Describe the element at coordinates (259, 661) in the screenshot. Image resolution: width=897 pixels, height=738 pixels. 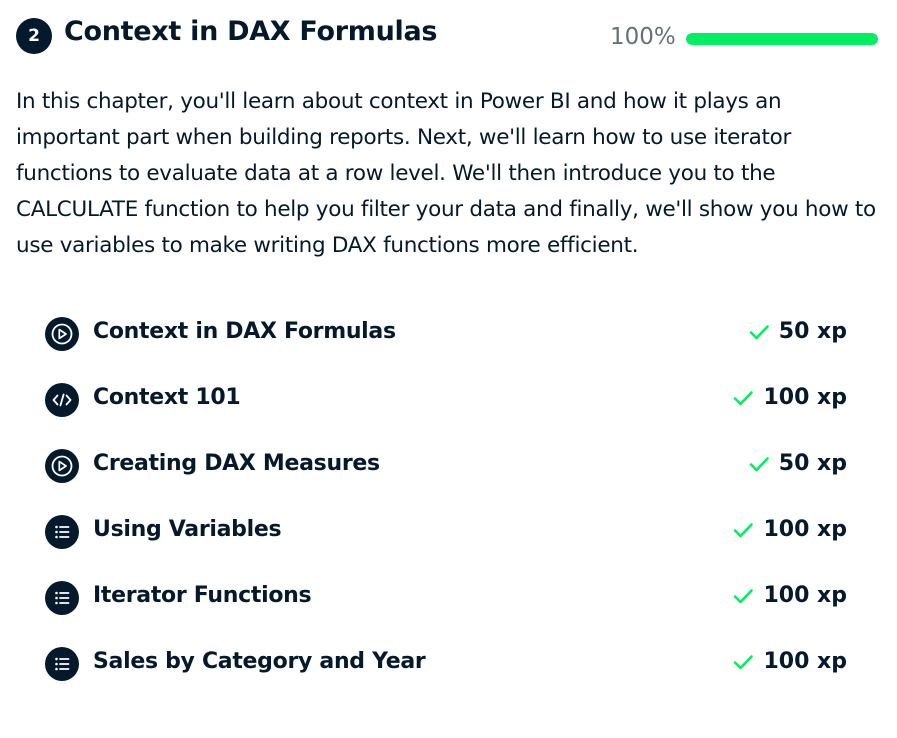
I see `lesson-title: Sales by Category and Year` at that location.